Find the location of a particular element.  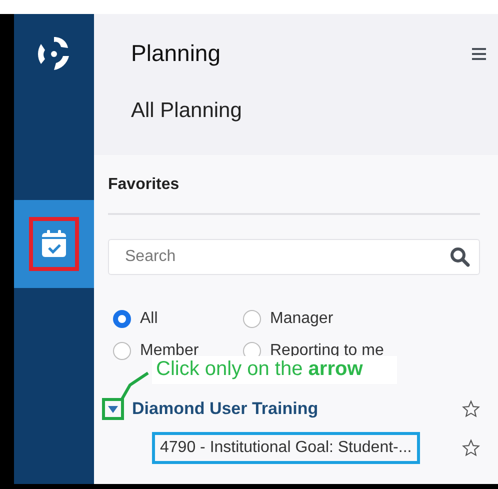

calendar-check-icon is located at coordinates (54, 244).